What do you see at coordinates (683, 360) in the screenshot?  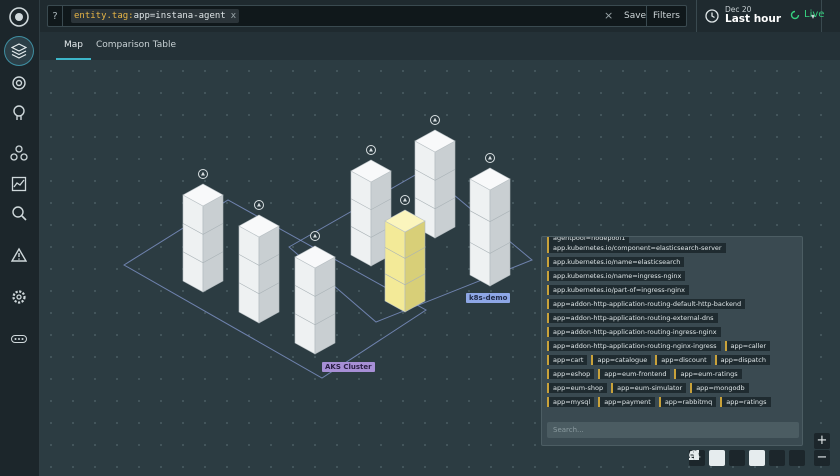 I see `tag-item: app=discount` at bounding box center [683, 360].